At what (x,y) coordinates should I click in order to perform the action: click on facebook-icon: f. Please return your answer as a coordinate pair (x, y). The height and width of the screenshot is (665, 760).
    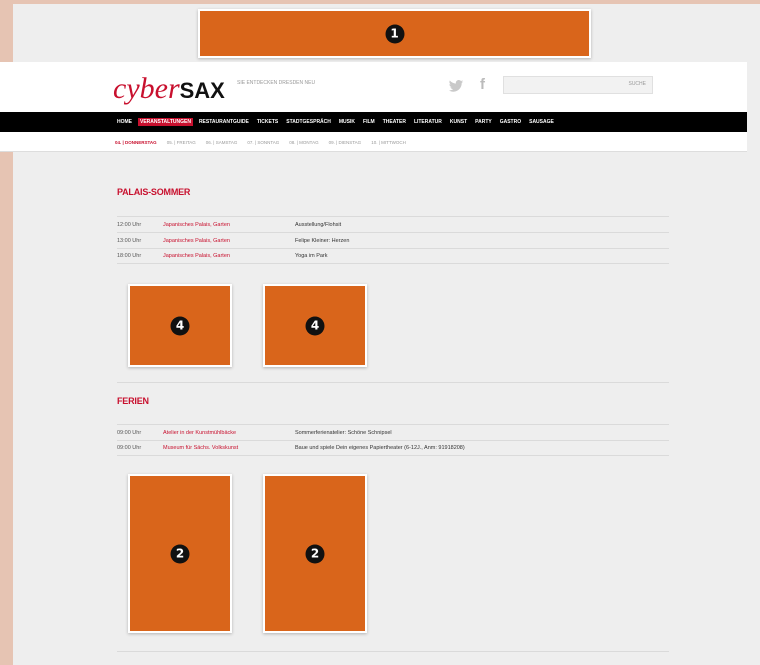
    Looking at the image, I should click on (482, 84).